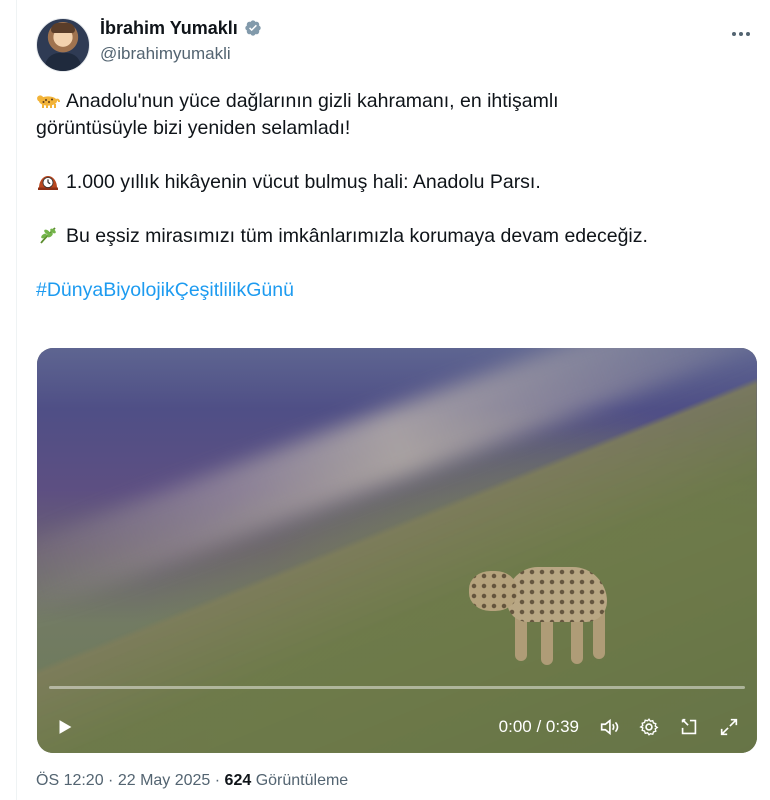 The height and width of the screenshot is (800, 770). Describe the element at coordinates (538, 726) in the screenshot. I see `video-time: 0:00 / 0:39` at that location.